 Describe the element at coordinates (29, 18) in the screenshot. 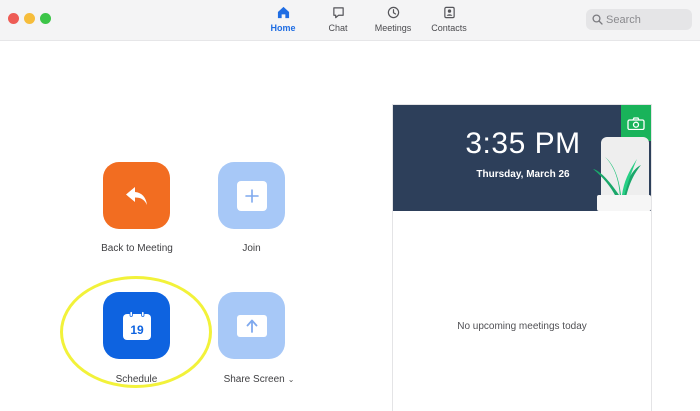

I see `minimize-window-button` at that location.